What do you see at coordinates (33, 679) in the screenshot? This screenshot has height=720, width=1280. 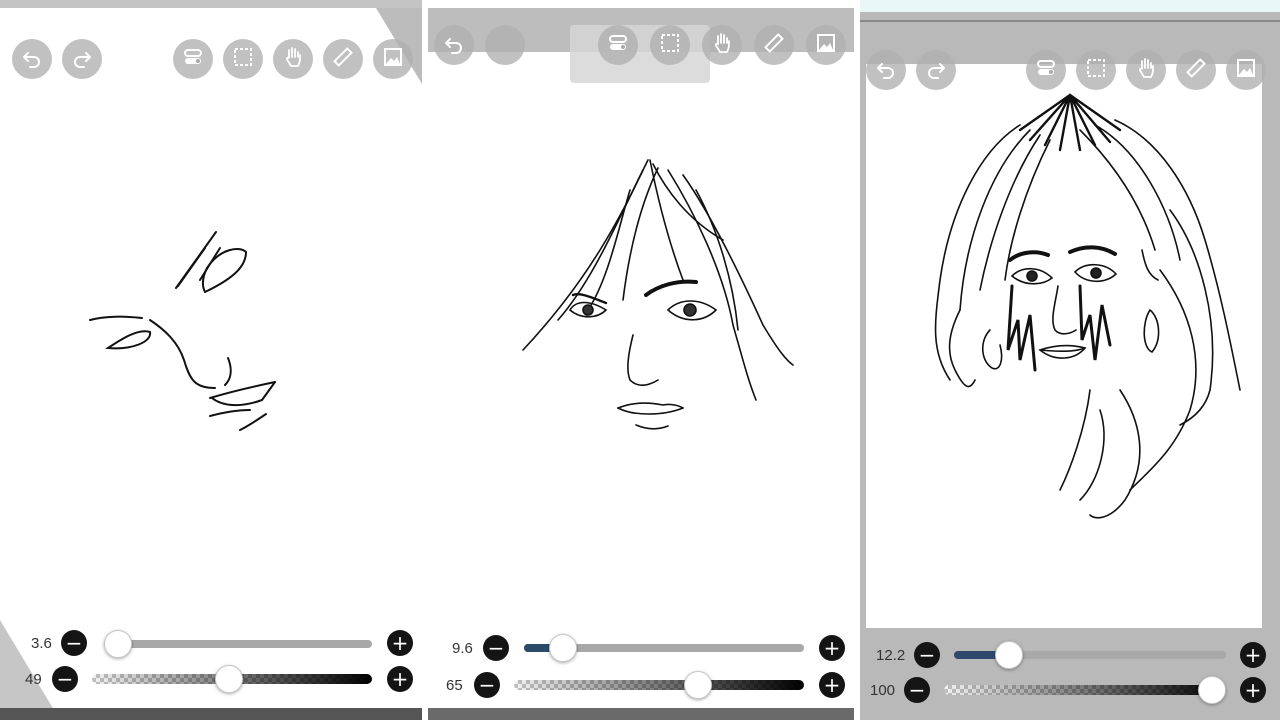 I see `opacity-value: 49` at bounding box center [33, 679].